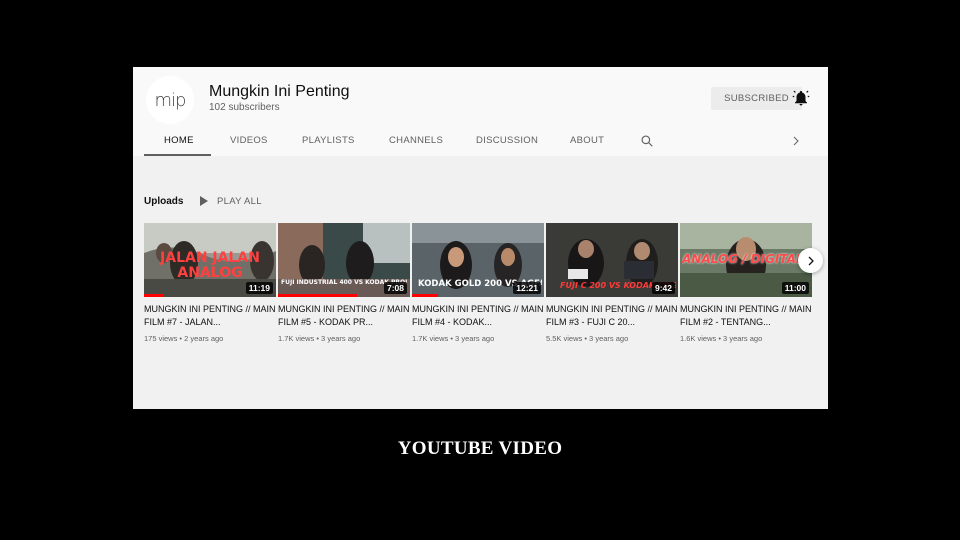 Image resolution: width=960 pixels, height=540 pixels. I want to click on tab-discussion: DISCUSSION, so click(507, 140).